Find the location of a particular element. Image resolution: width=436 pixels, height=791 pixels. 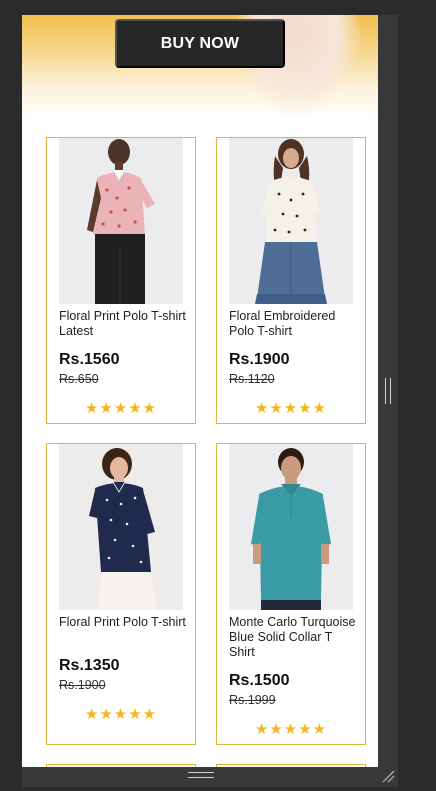

product-price: Rs.1900 is located at coordinates (259, 359).